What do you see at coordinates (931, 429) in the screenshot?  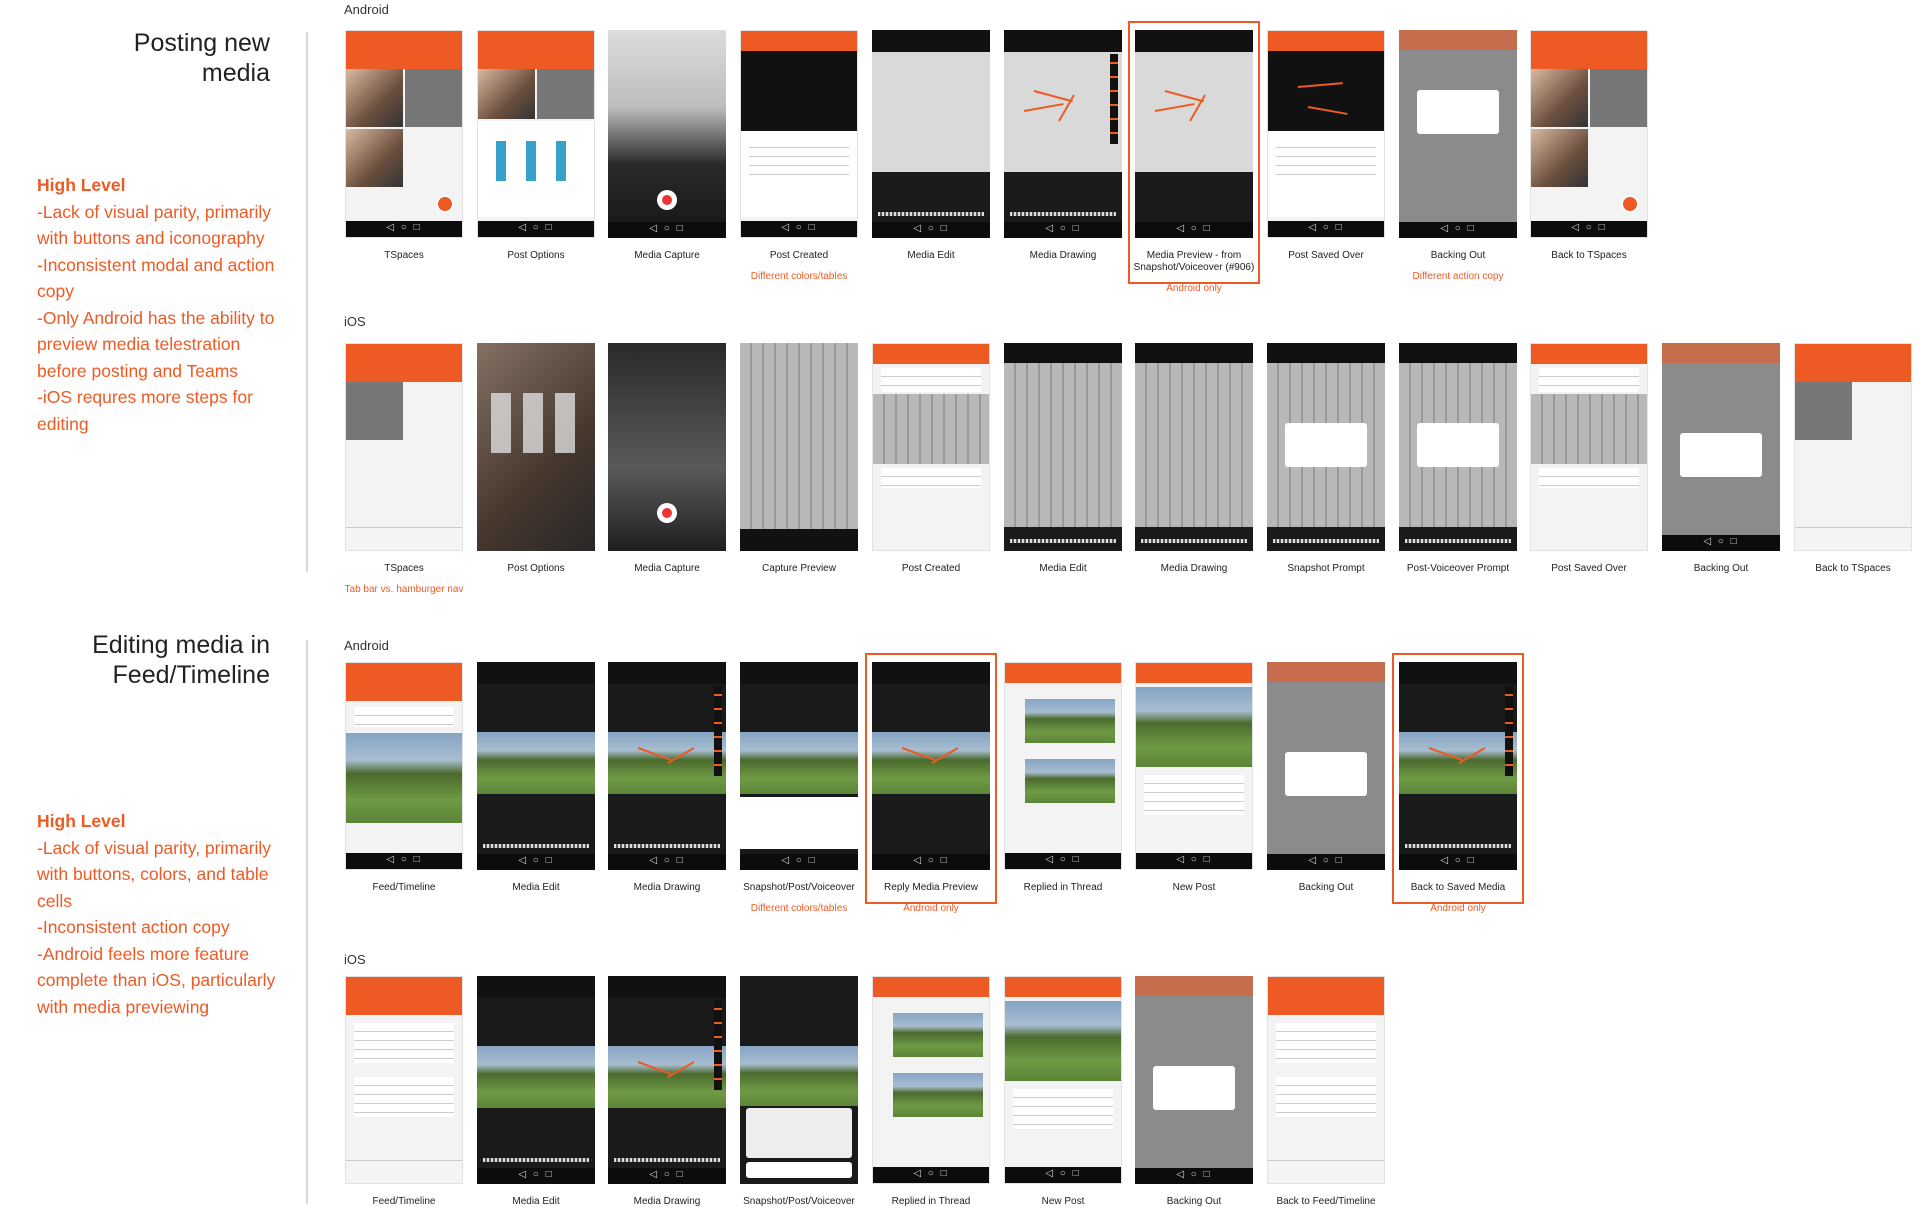 I see `keyboard-photo` at bounding box center [931, 429].